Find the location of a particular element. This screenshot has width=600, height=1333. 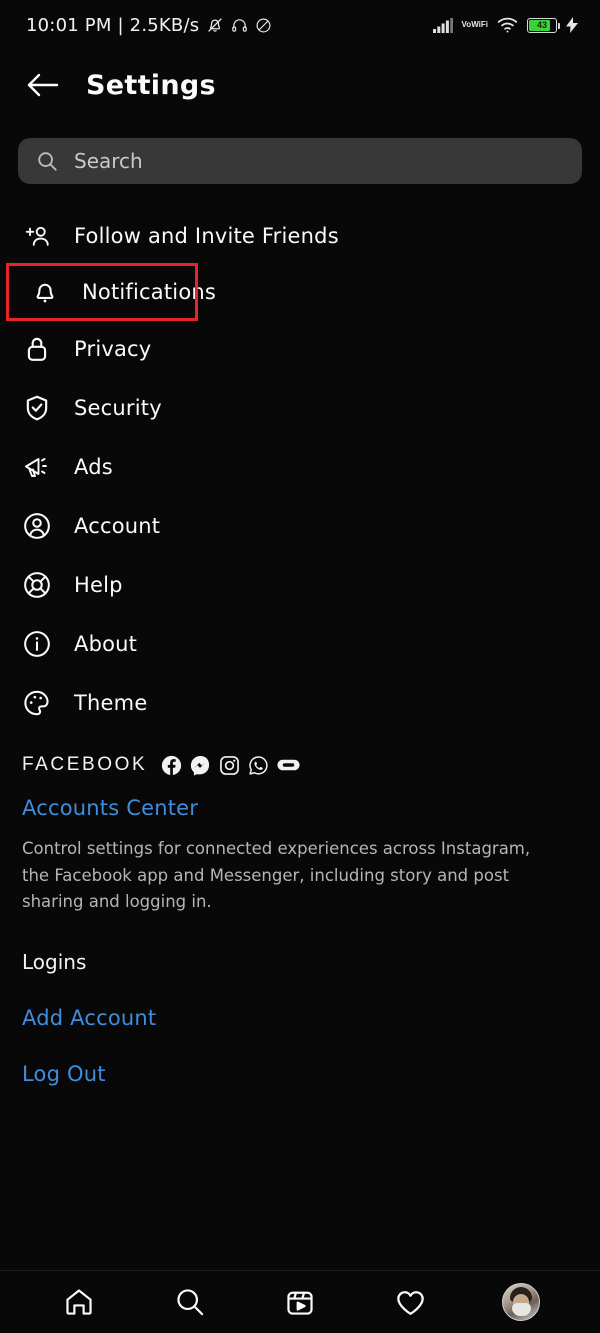

menu-item-privacy: Privacy is located at coordinates (300, 348).